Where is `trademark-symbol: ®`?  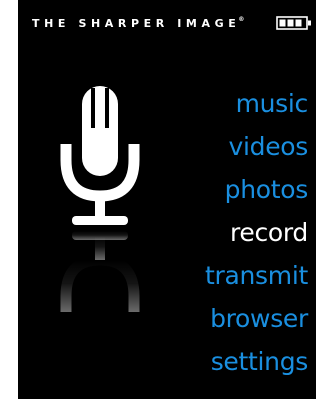 trademark-symbol: ® is located at coordinates (241, 19).